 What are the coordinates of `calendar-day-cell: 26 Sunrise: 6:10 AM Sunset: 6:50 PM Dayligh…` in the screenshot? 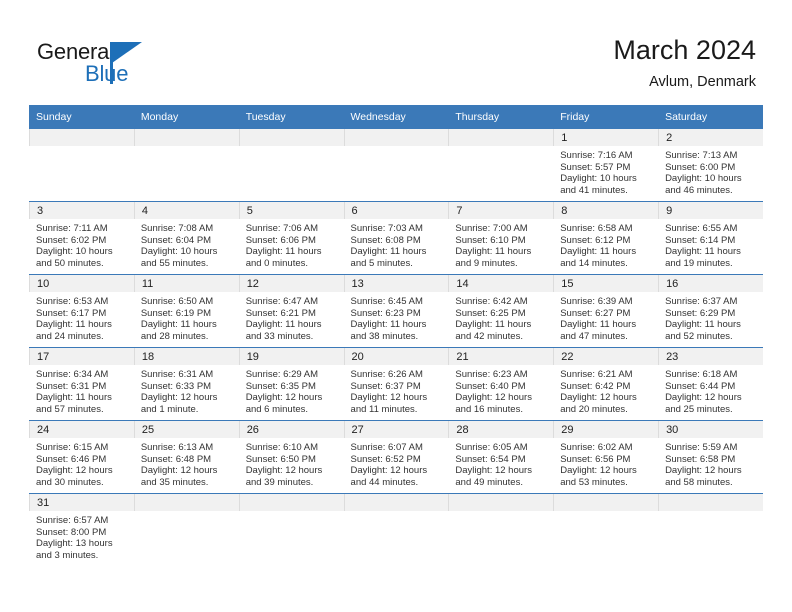 It's located at (291, 457).